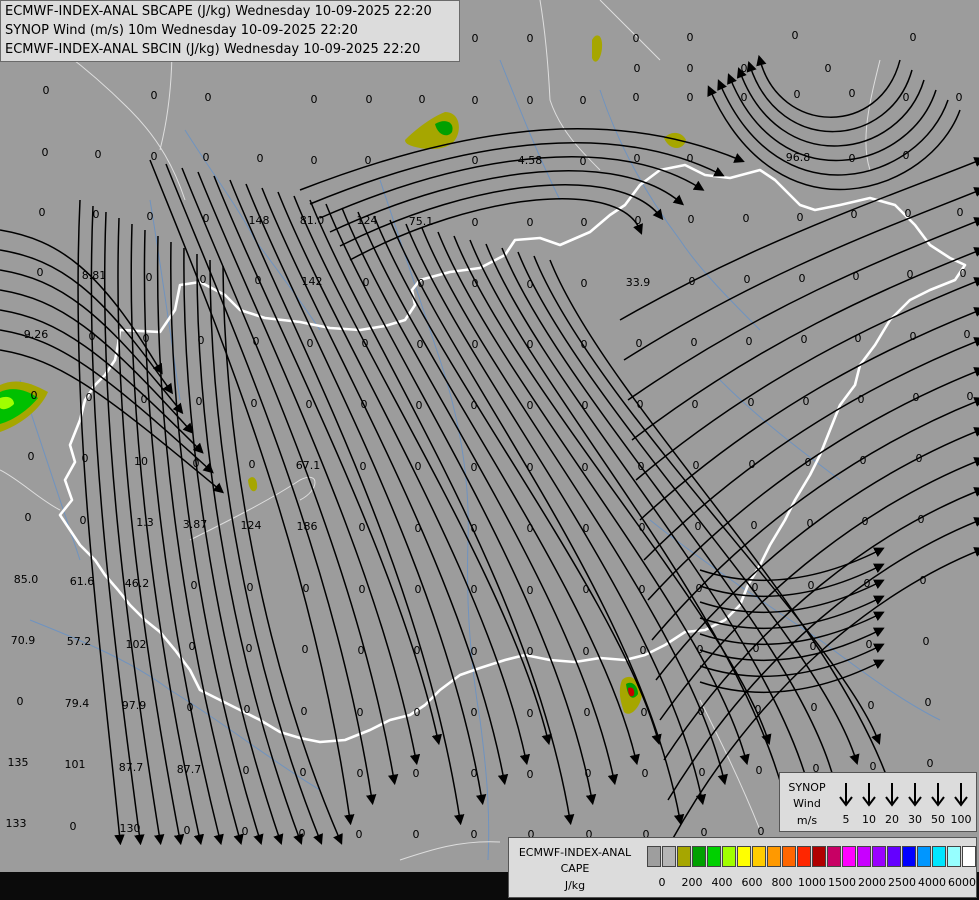 The height and width of the screenshot is (900, 979). What do you see at coordinates (692, 882) in the screenshot?
I see `cape-legend-value: 200` at bounding box center [692, 882].